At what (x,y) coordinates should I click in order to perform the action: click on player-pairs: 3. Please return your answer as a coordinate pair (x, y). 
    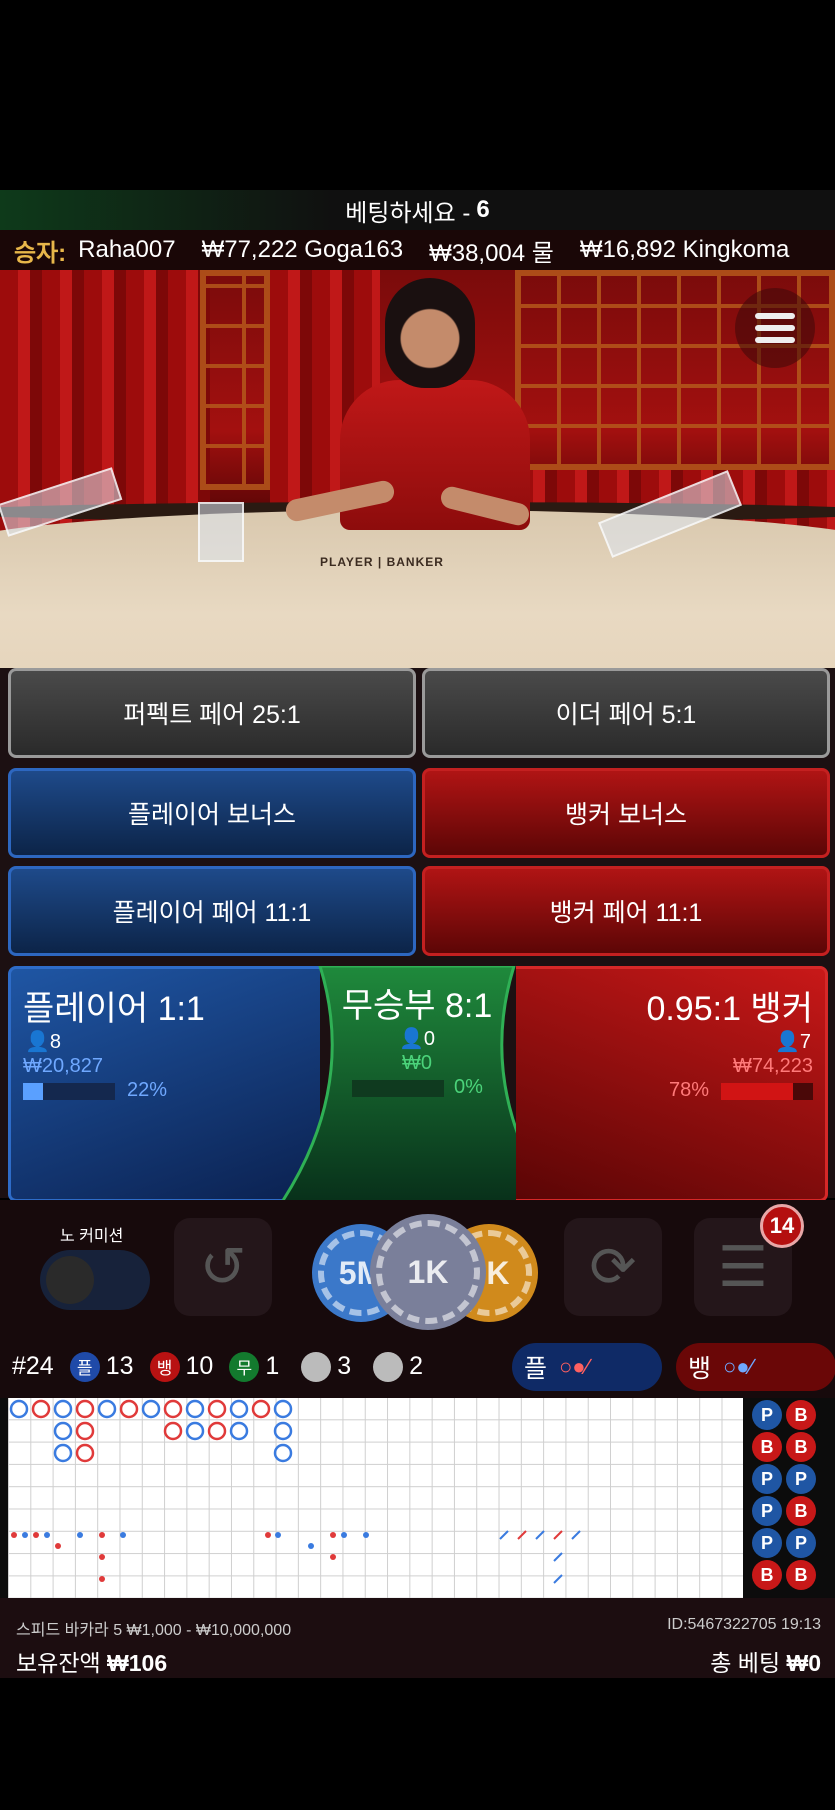
    Looking at the image, I should click on (344, 1366).